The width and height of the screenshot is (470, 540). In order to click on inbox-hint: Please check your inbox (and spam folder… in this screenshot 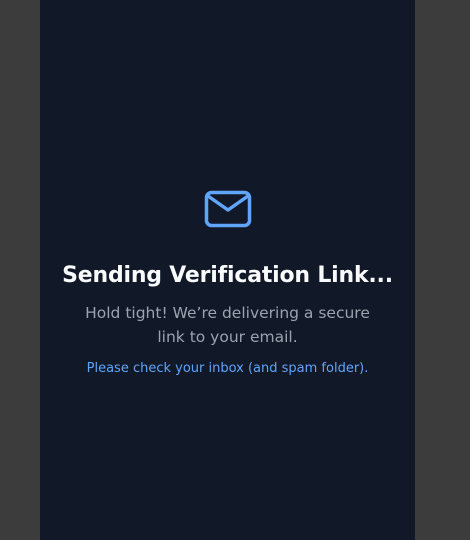, I will do `click(227, 368)`.